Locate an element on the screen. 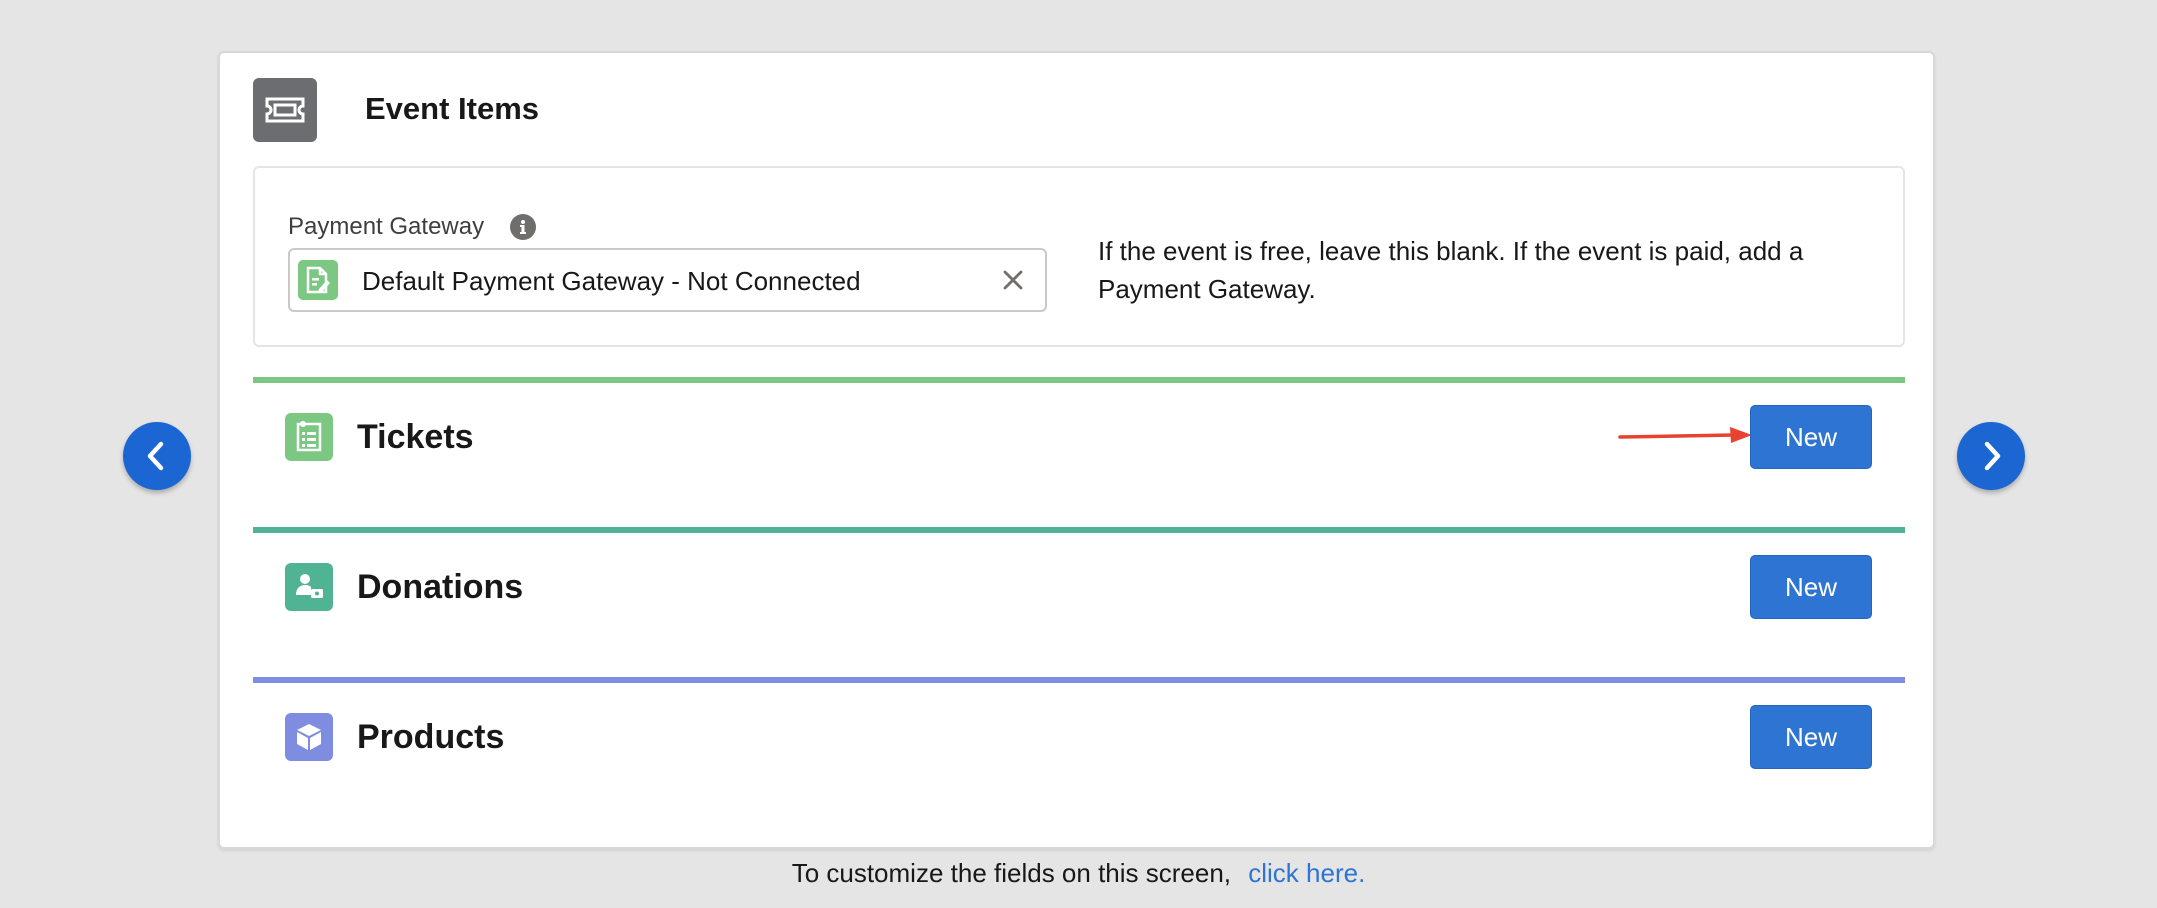 This screenshot has height=908, width=2157. tickets-accent-bar is located at coordinates (1079, 380).